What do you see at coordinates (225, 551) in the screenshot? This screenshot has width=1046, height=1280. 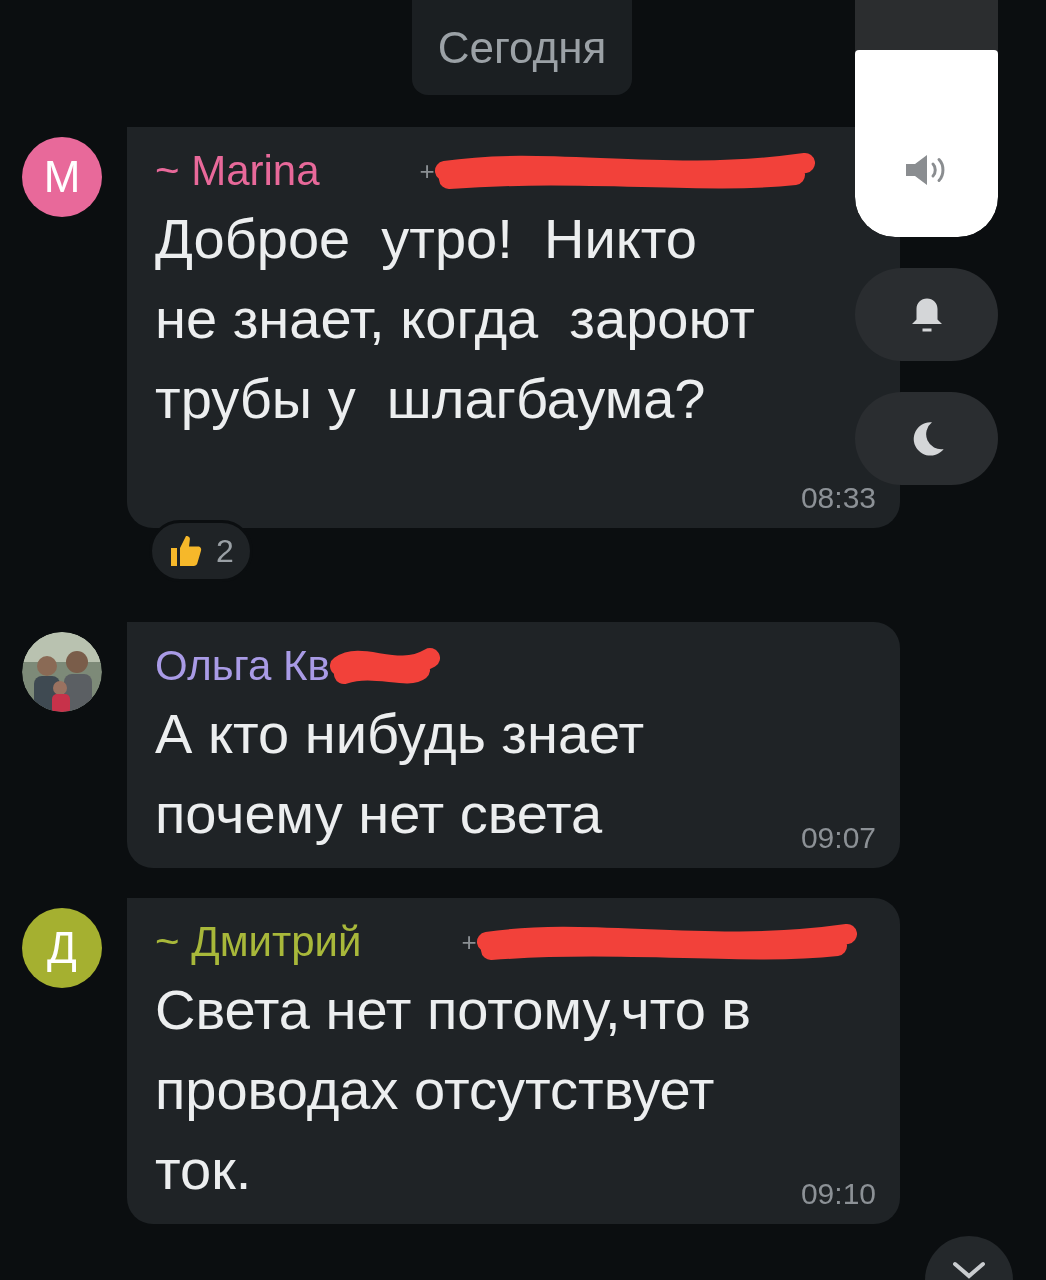 I see `reaction-count: 2` at bounding box center [225, 551].